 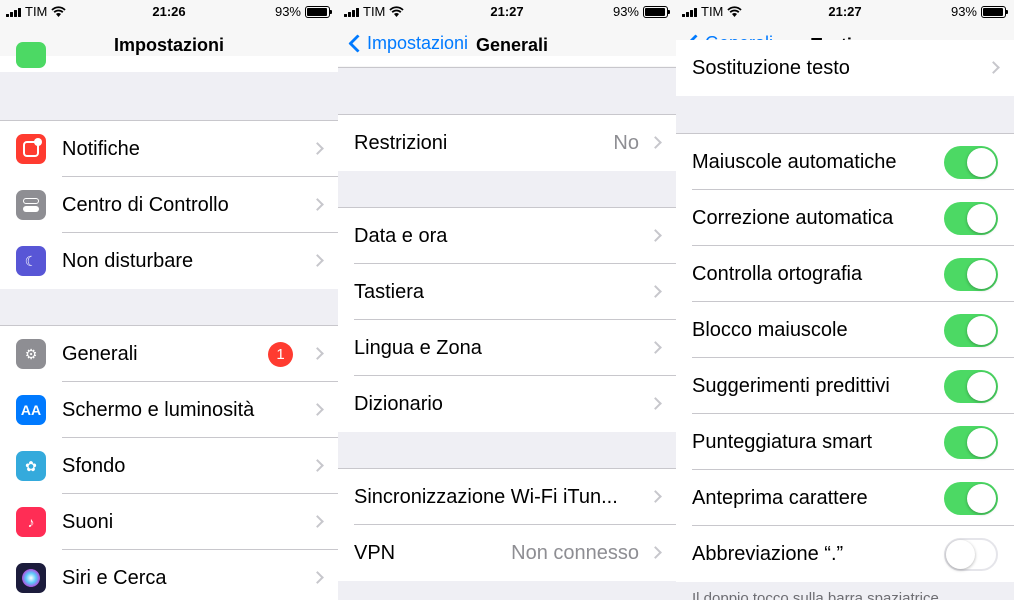 What do you see at coordinates (31, 149) in the screenshot?
I see `notifications-icon` at bounding box center [31, 149].